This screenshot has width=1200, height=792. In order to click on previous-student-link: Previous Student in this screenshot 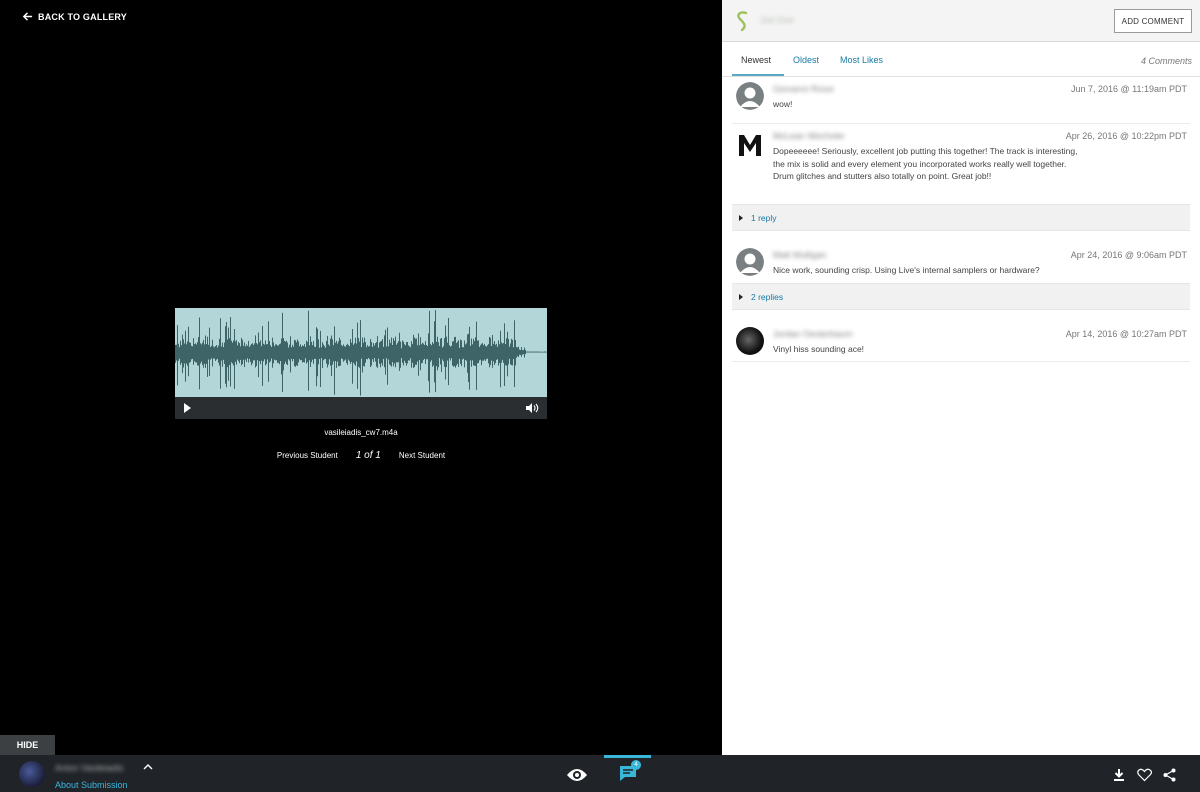, I will do `click(307, 455)`.